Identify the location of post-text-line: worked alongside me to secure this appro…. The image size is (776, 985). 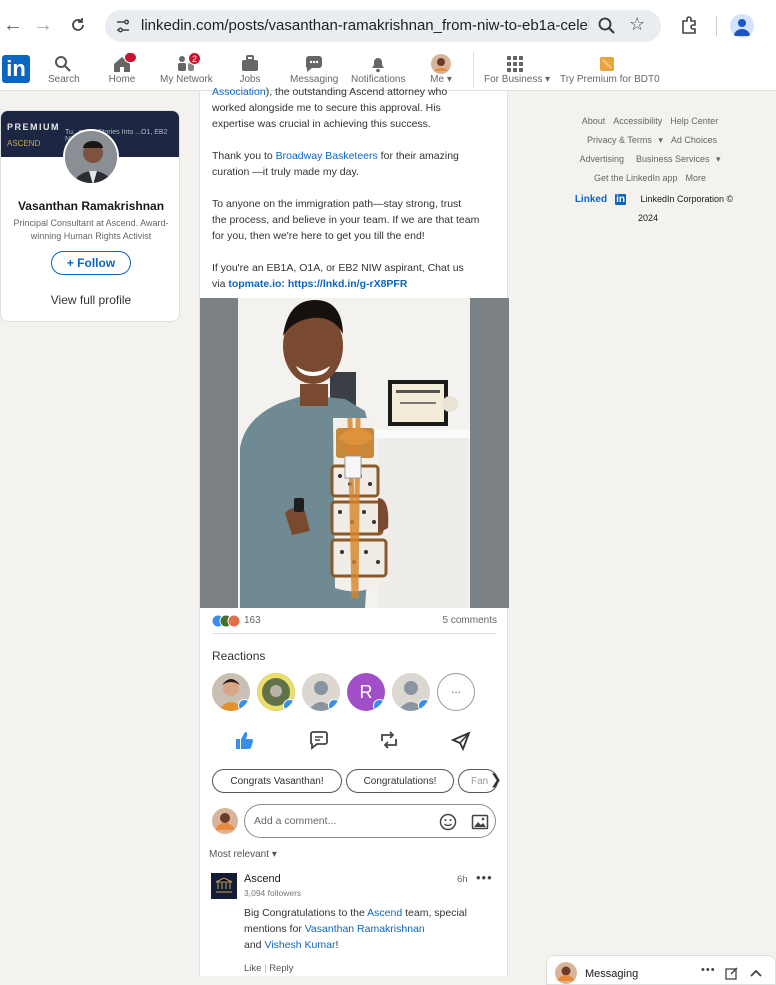
(326, 108).